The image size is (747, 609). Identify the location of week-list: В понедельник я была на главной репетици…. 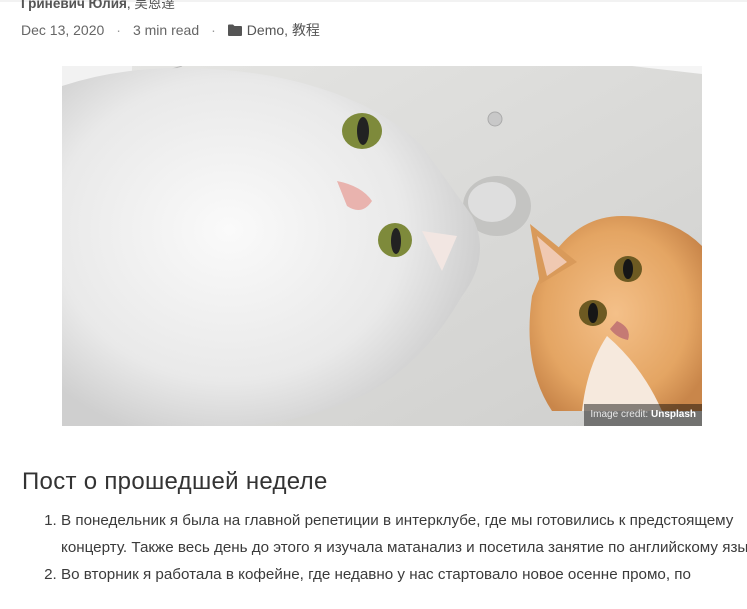
(384, 547).